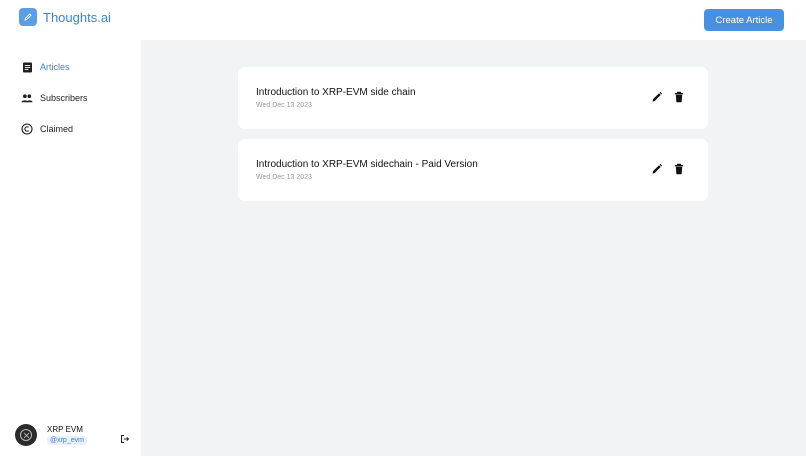  Describe the element at coordinates (27, 98) in the screenshot. I see `people-icon` at that location.